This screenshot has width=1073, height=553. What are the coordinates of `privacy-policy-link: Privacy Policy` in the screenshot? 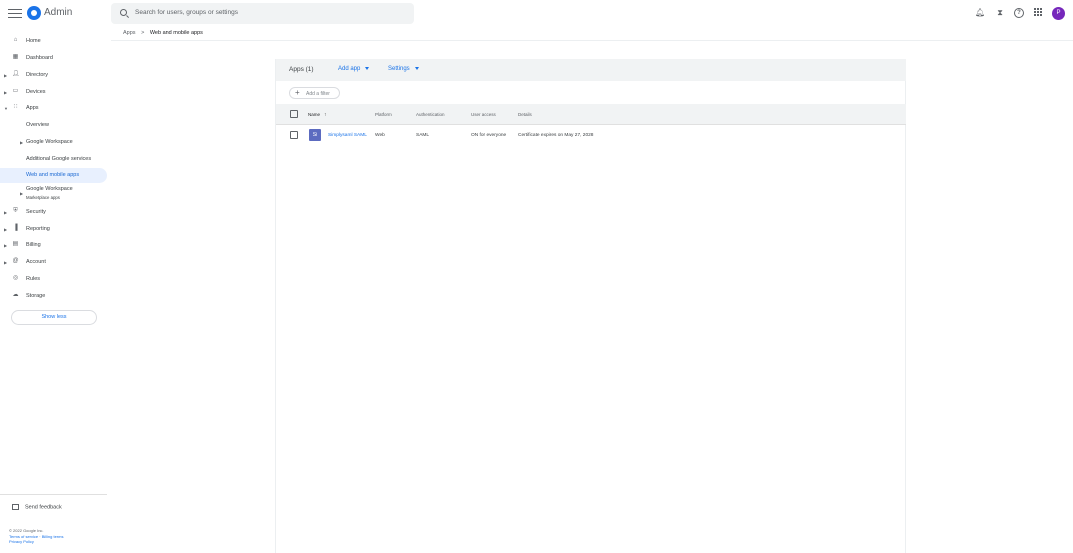 It's located at (36, 542).